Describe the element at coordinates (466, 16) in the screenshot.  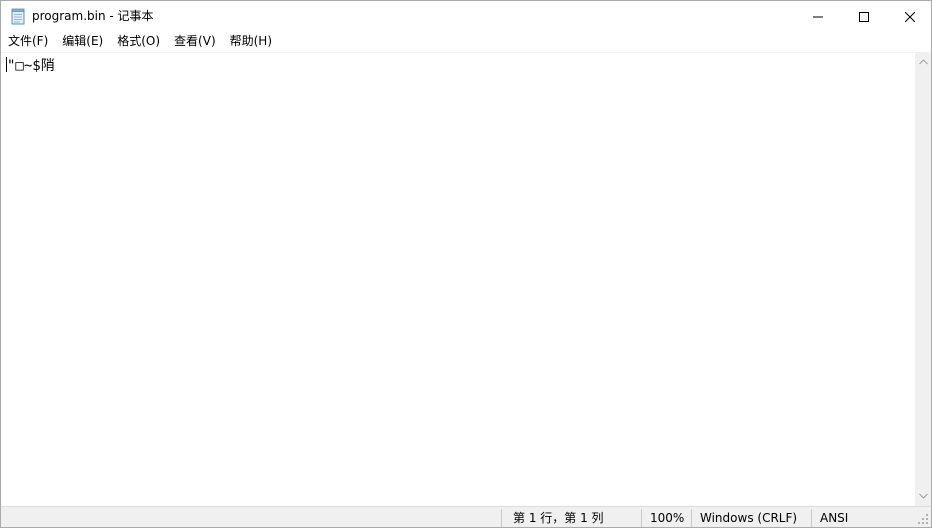
I see `title-bar: program.bin - 记事本` at that location.